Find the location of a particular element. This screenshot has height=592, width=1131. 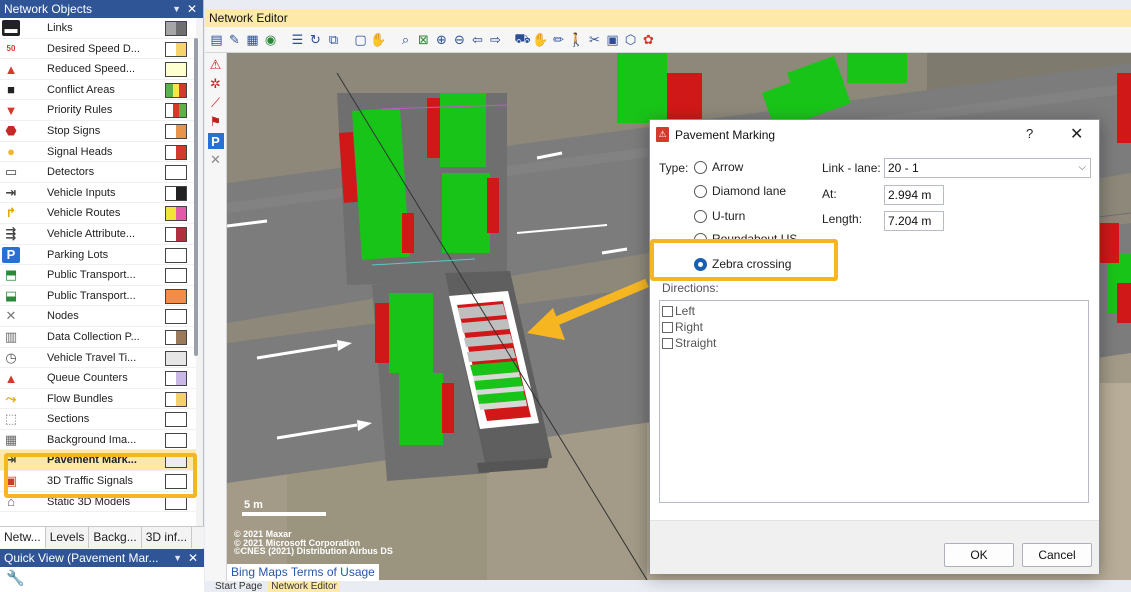

tab-network-editor: Network Editor is located at coordinates (304, 586).